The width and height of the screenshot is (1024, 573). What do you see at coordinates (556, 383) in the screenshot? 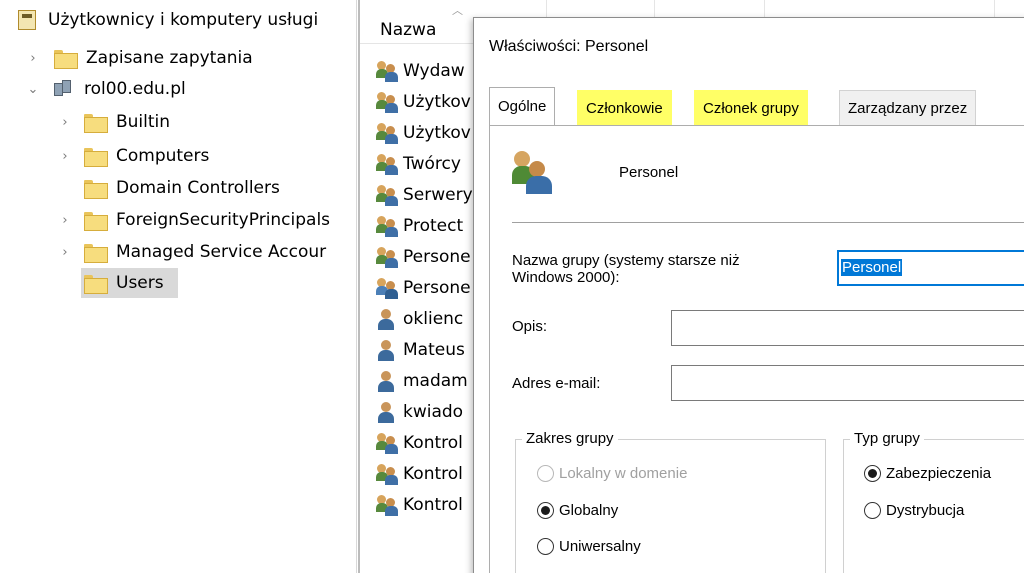
I see `email-label: Adres e-mail:` at bounding box center [556, 383].